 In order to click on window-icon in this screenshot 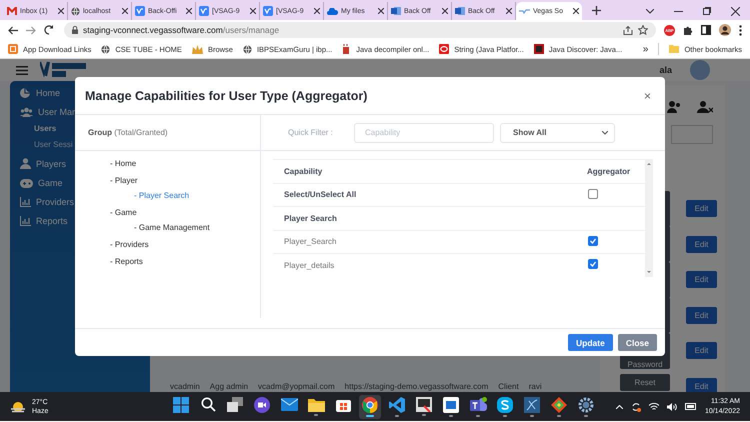, I will do `click(451, 404)`.